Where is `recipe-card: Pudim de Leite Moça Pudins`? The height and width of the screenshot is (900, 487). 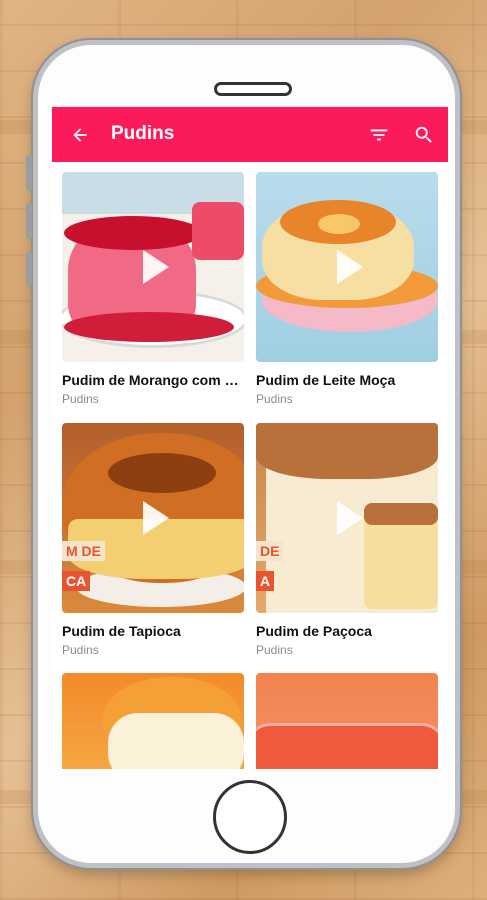
recipe-card: Pudim de Leite Moça Pudins is located at coordinates (347, 289).